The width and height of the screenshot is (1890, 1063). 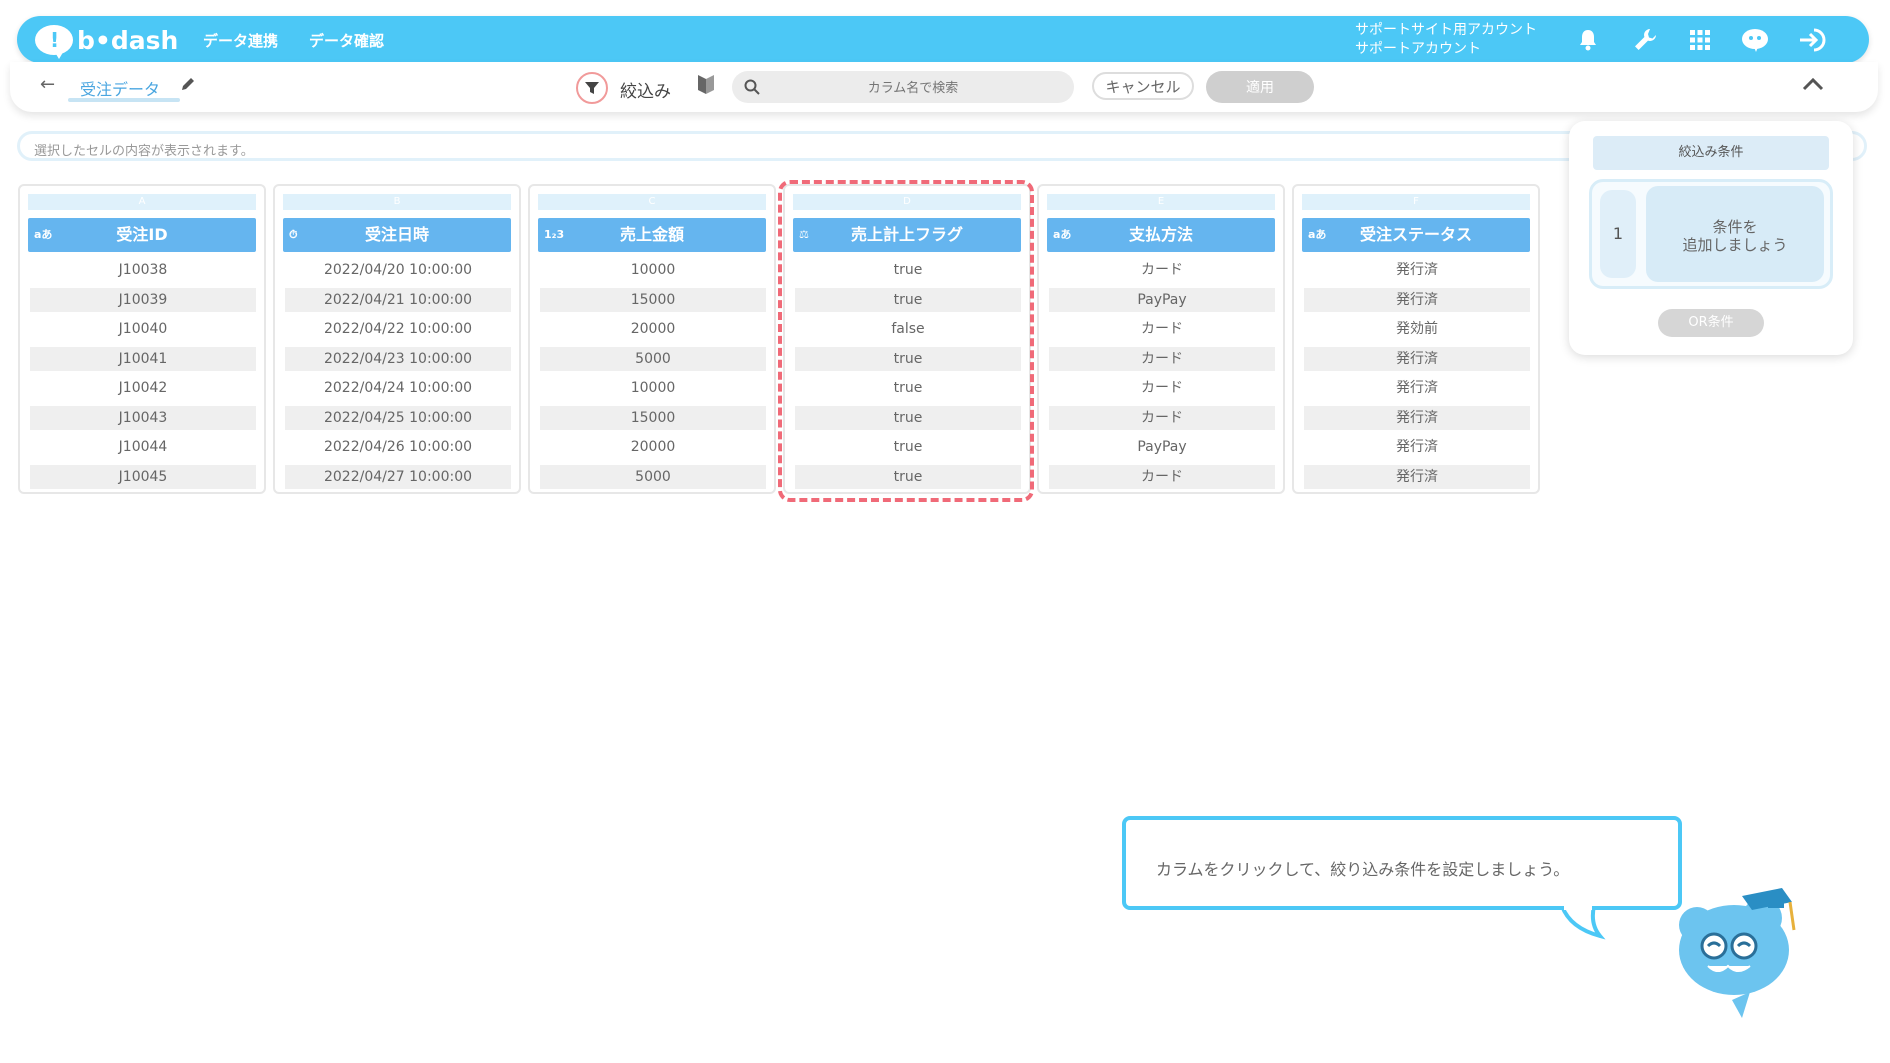 What do you see at coordinates (1260, 87) in the screenshot?
I see `apply-button: 適用` at bounding box center [1260, 87].